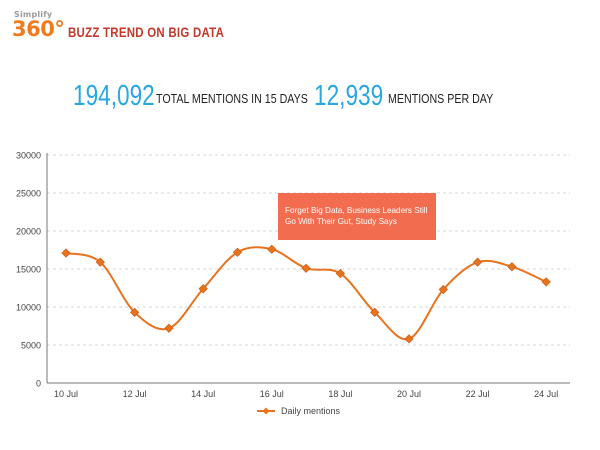 This screenshot has height=450, width=600. Describe the element at coordinates (66, 394) in the screenshot. I see `x-tick-label: 10 Jul` at that location.